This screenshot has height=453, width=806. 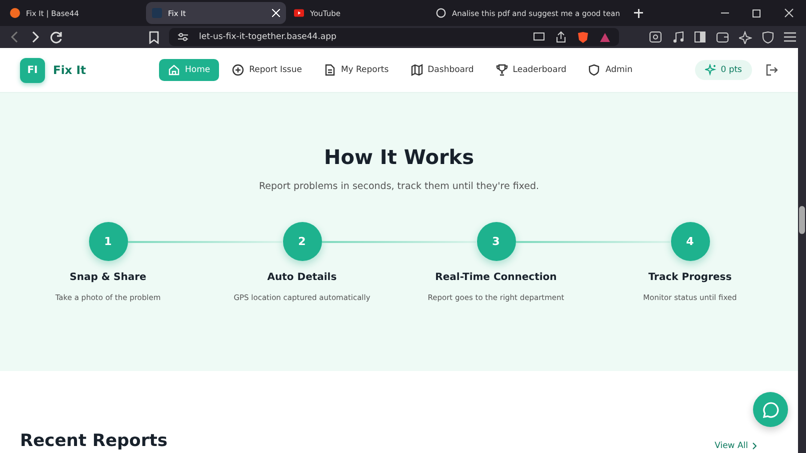 What do you see at coordinates (69, 70) in the screenshot?
I see `app-name: Fix It` at bounding box center [69, 70].